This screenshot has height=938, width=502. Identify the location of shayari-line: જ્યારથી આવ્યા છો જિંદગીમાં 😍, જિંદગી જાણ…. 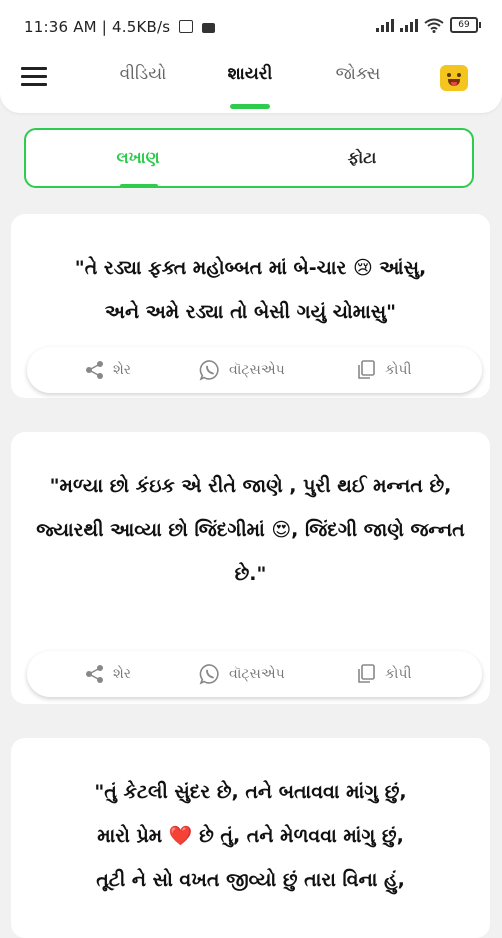
(250, 552).